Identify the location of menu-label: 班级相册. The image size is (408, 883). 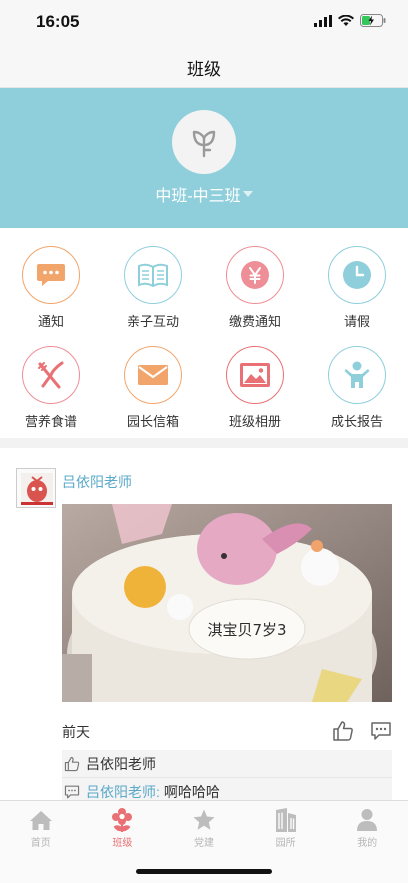
(254, 421).